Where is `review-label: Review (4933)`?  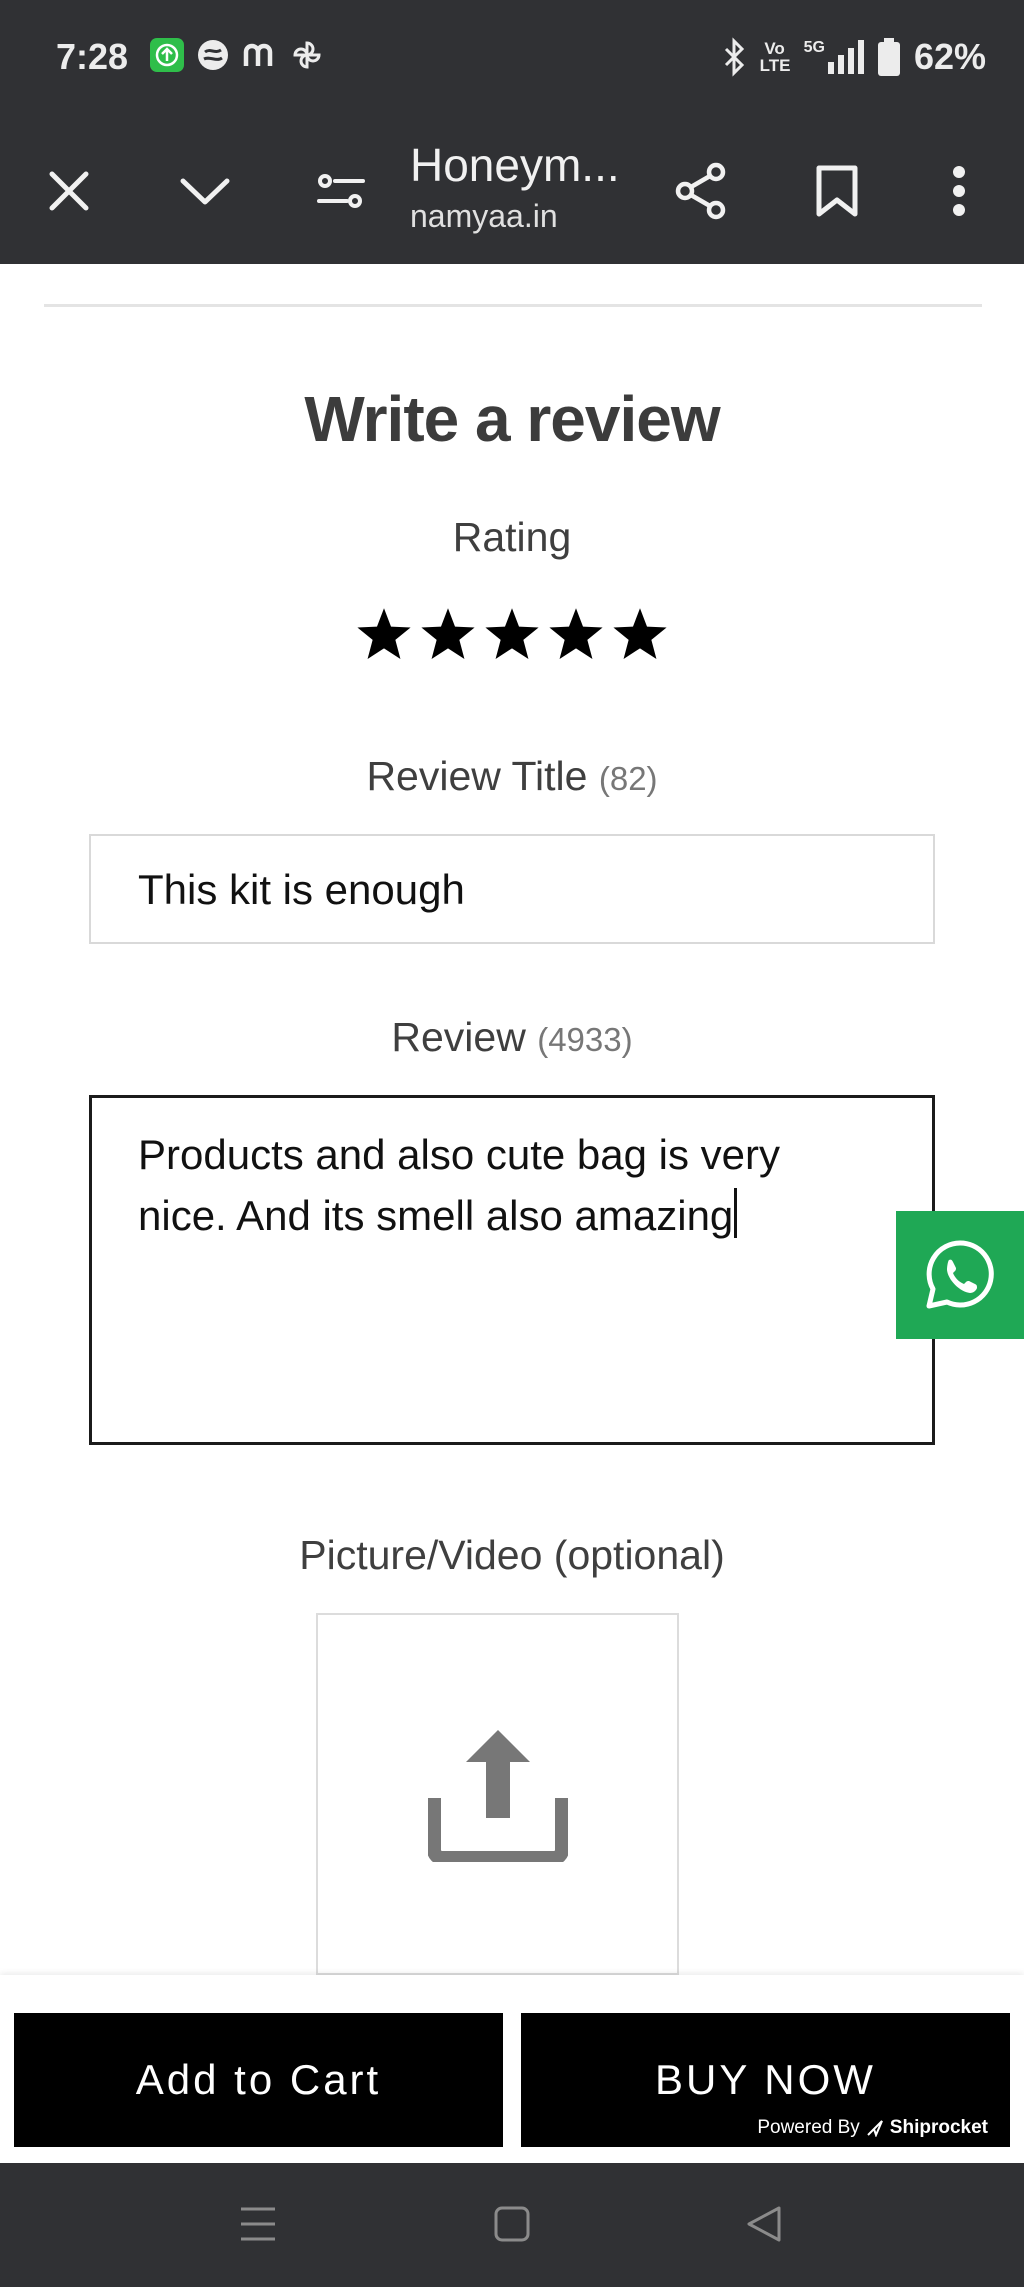
review-label: Review (4933) is located at coordinates (512, 1037).